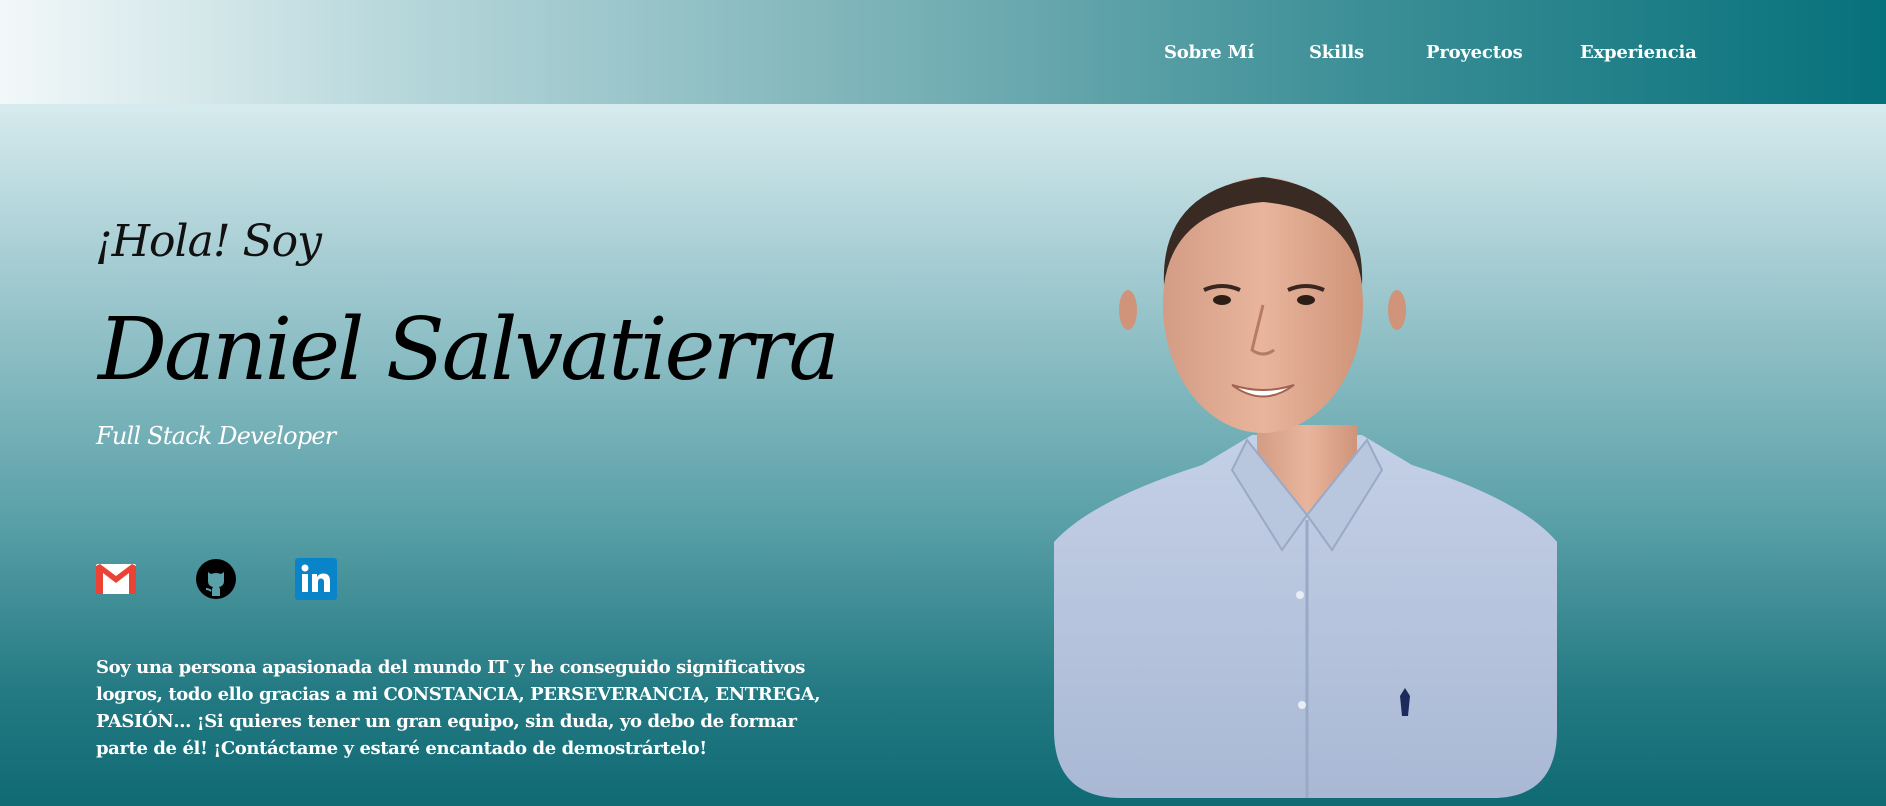 This screenshot has width=1886, height=806. Describe the element at coordinates (216, 579) in the screenshot. I see `github-icon` at that location.